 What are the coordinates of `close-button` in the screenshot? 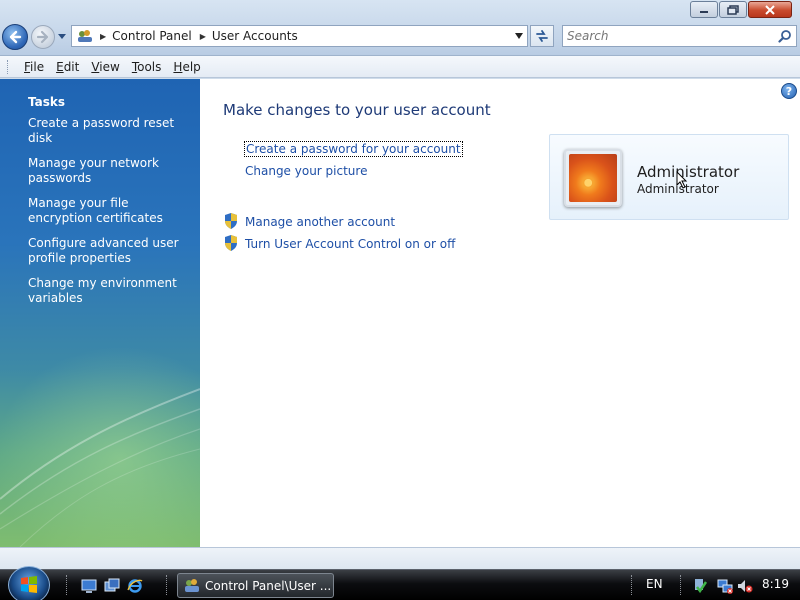 It's located at (770, 9).